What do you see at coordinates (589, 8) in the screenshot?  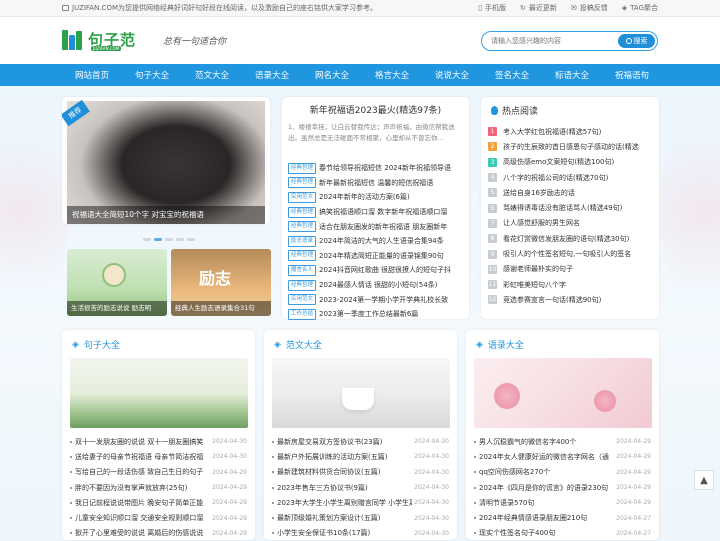 I see `feedback-link: ✉ 投稿反馈` at bounding box center [589, 8].